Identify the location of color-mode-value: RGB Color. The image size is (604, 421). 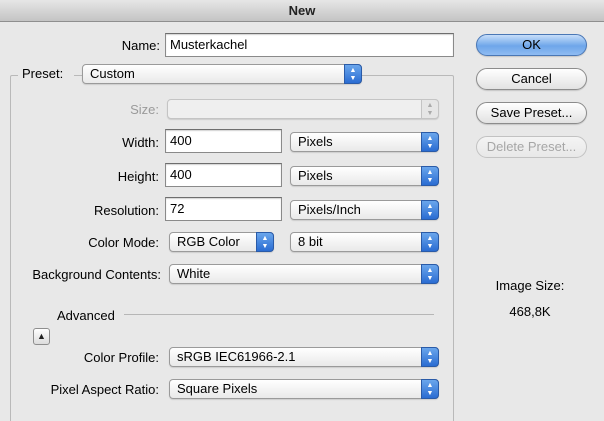
(208, 241).